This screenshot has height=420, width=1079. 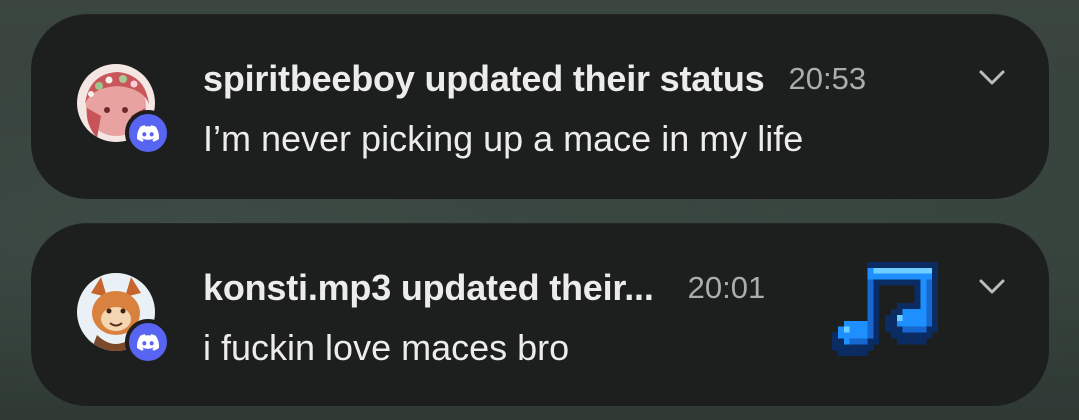 I want to click on notification-header: konsti.mp3 updated their... 20:01, so click(x=484, y=288).